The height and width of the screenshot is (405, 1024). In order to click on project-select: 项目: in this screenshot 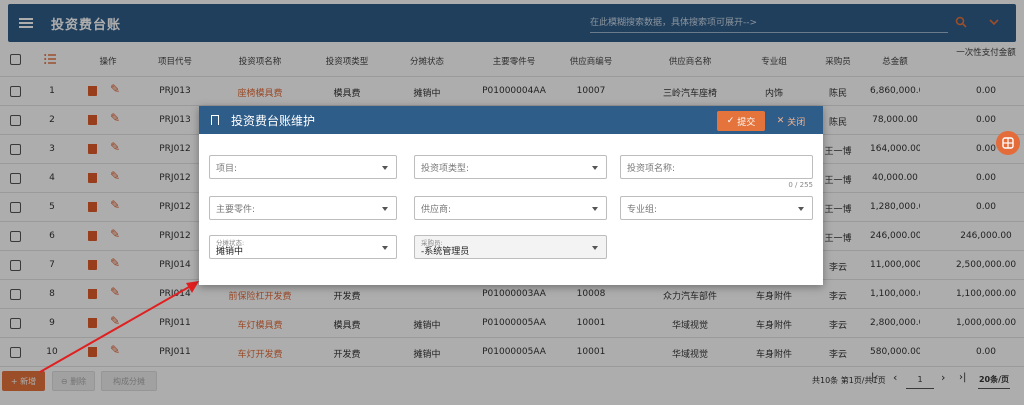, I will do `click(303, 167)`.